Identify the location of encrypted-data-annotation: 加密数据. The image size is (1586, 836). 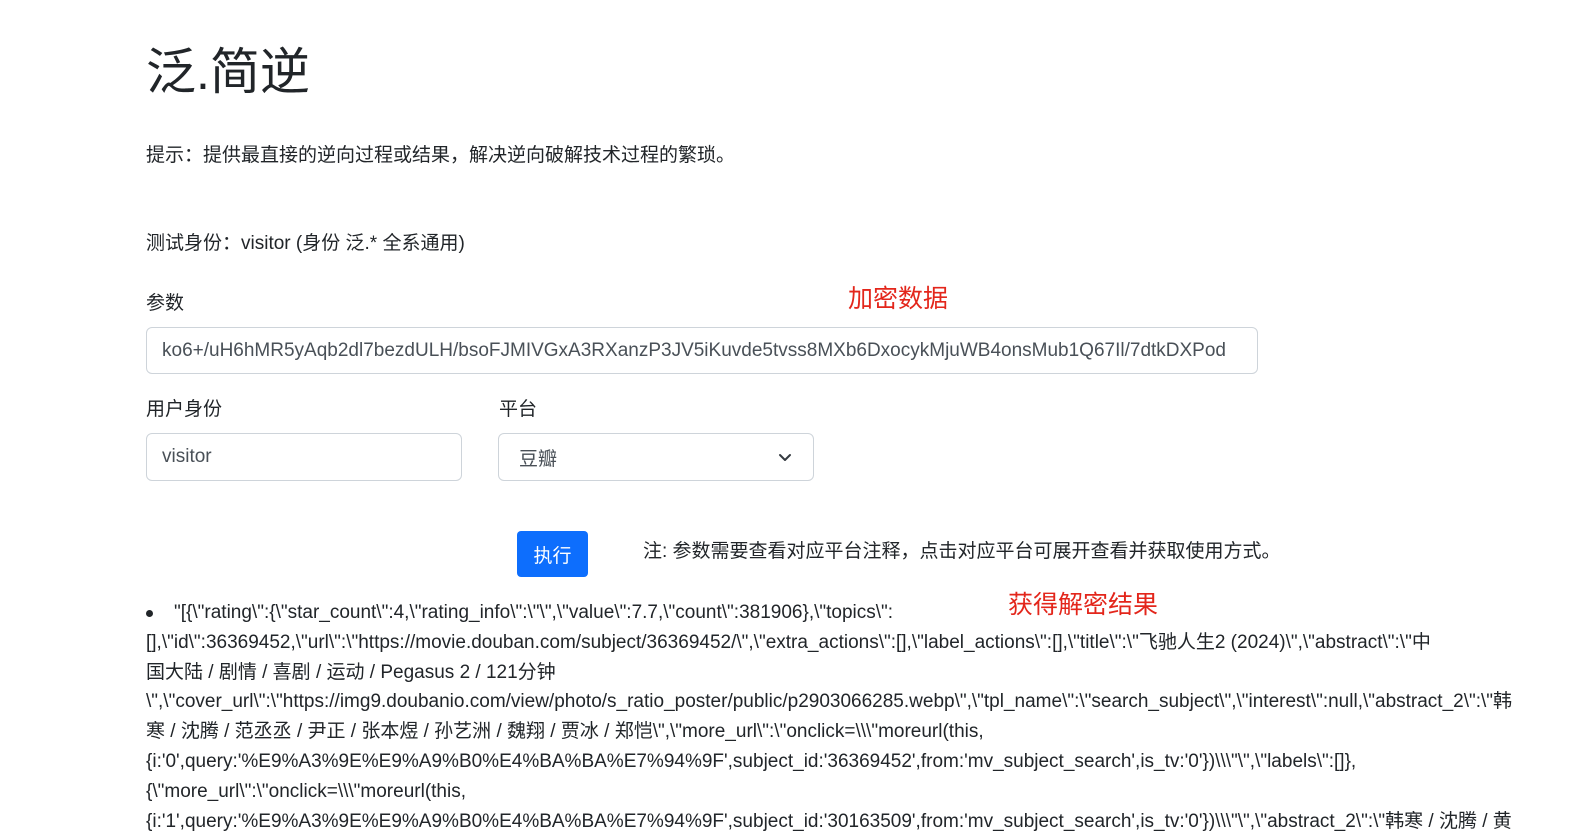
(898, 299).